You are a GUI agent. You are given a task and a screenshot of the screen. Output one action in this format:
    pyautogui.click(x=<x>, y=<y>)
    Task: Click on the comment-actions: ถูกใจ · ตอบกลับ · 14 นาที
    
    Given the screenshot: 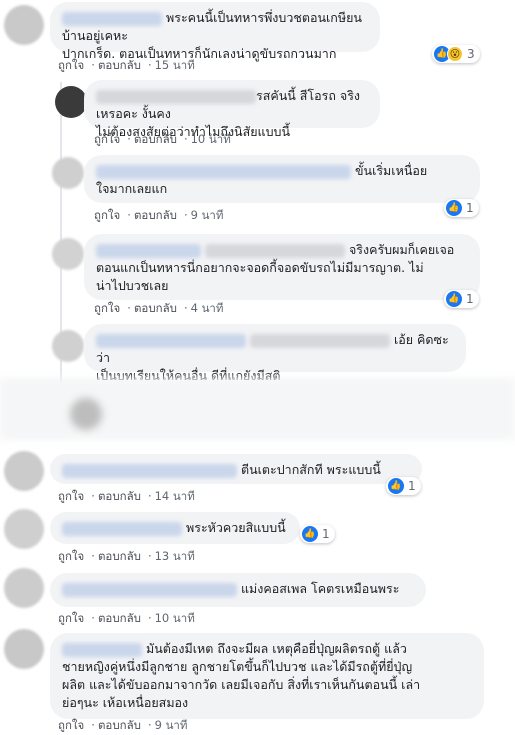 What is the action you would take?
    pyautogui.click(x=126, y=496)
    